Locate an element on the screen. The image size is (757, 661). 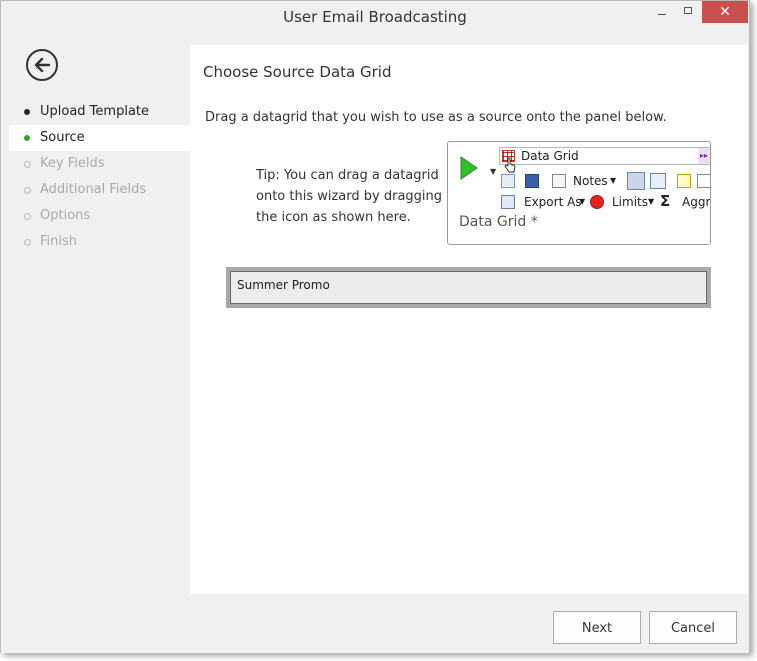
datagrid-label: Data Grid is located at coordinates (550, 156).